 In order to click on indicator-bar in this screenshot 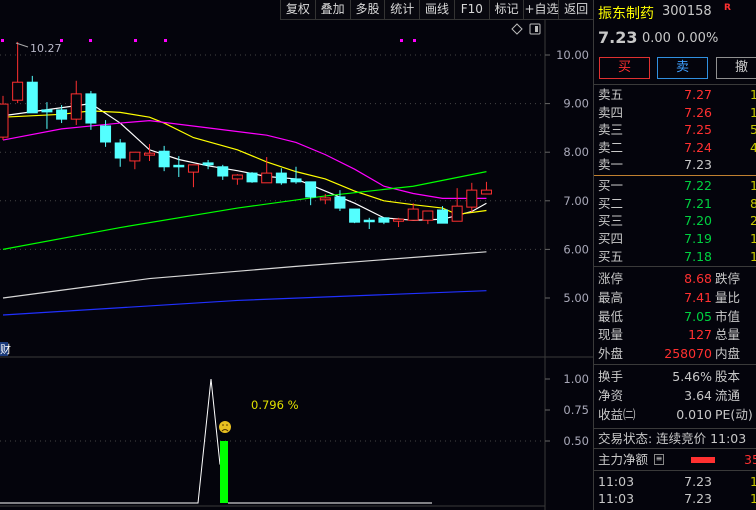, I will do `click(224, 472)`.